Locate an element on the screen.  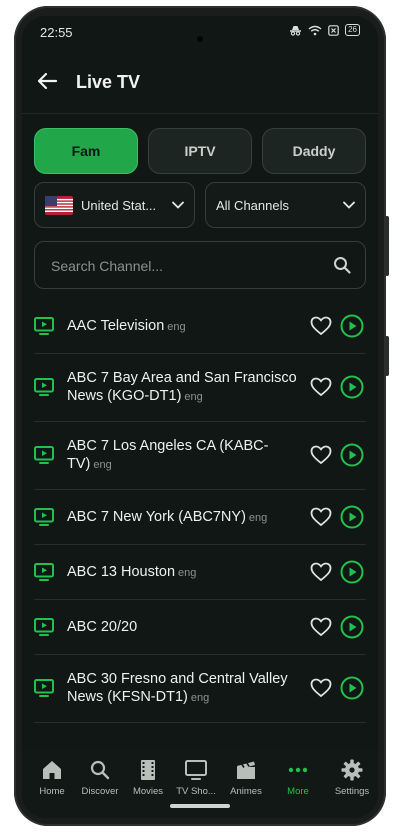
nav-movies: Movies is located at coordinates (148, 777).